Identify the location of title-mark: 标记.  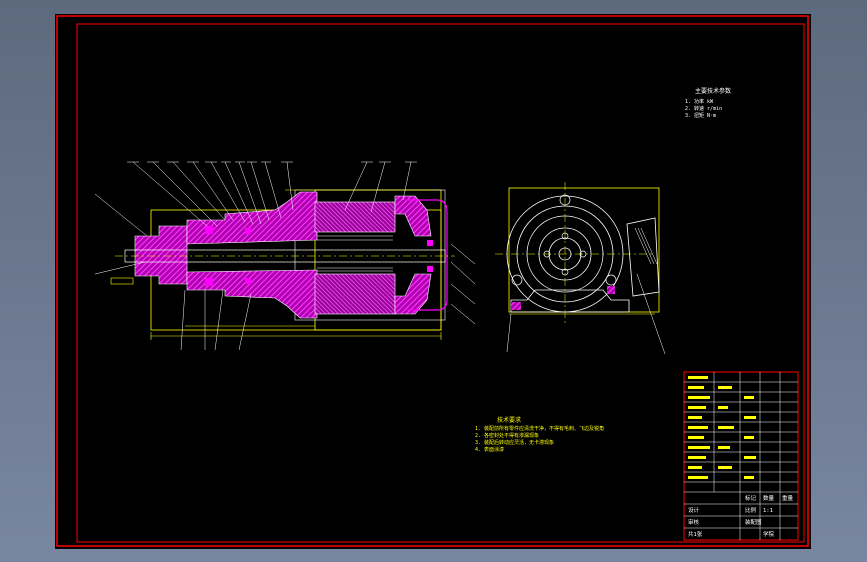
(751, 498).